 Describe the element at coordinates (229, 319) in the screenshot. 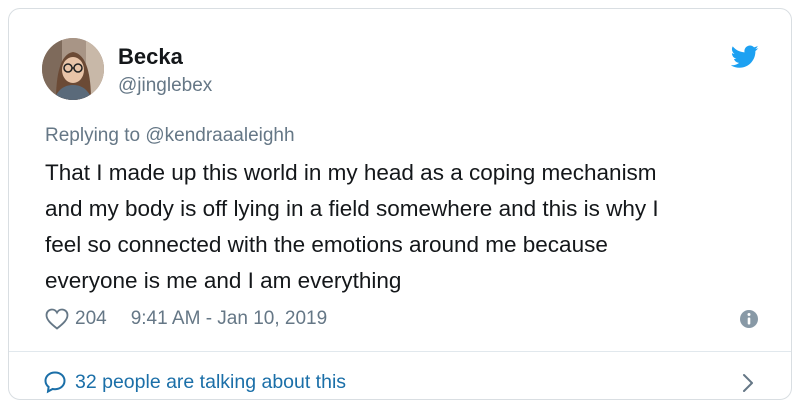

I see `timestamp: 9:41 AM - Jan 10, 2019` at that location.